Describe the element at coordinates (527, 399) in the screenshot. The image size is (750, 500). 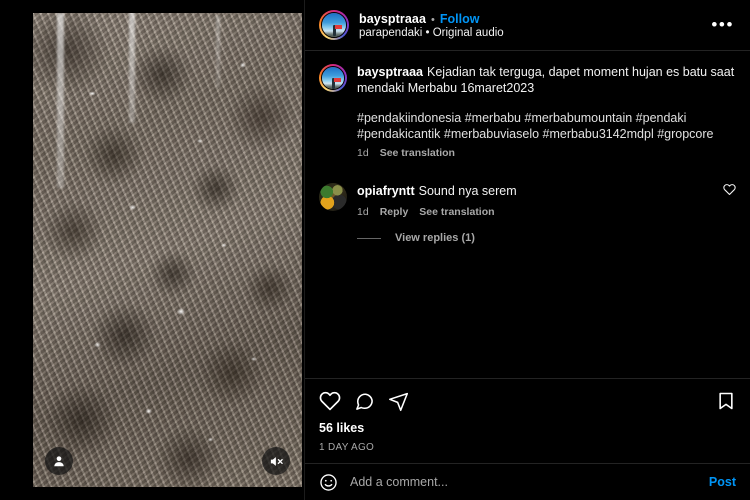
I see `action-bar` at that location.